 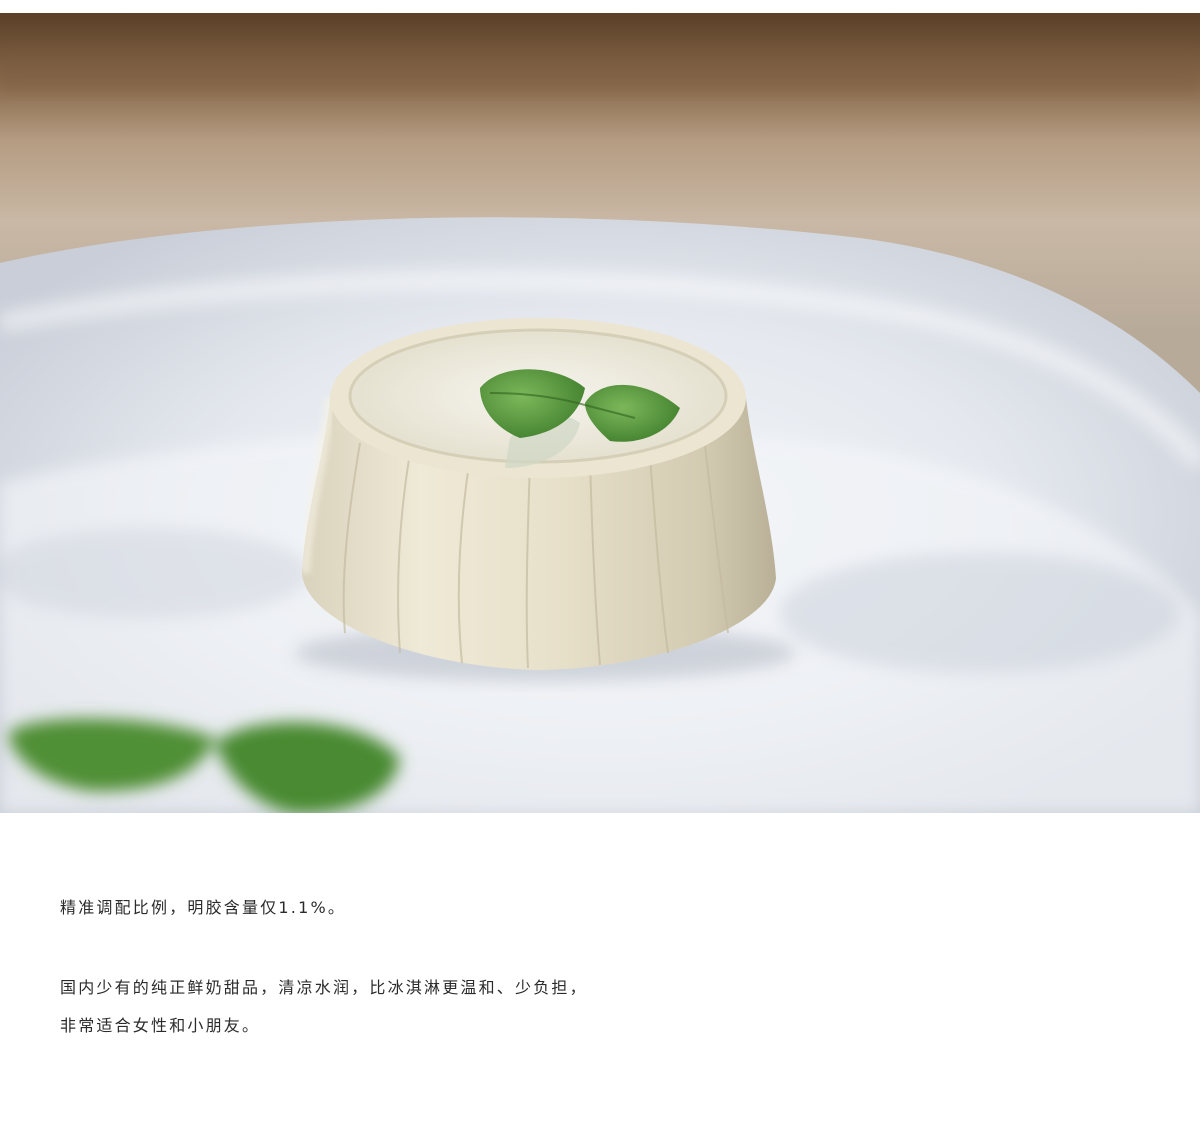 What do you see at coordinates (160, 1025) in the screenshot?
I see `description-line-3: 非常适合女性和小朋友。` at bounding box center [160, 1025].